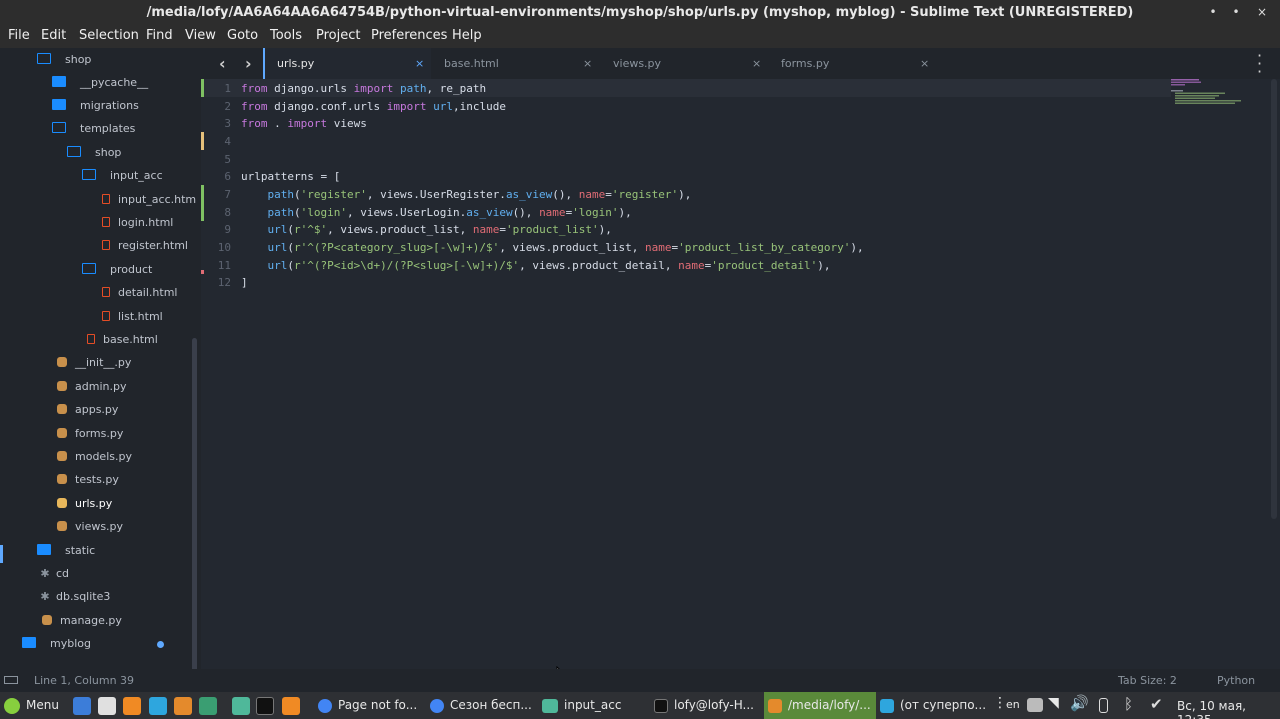 Image resolution: width=1280 pixels, height=719 pixels. Describe the element at coordinates (91, 387) in the screenshot. I see `tree-item: admin.py` at that location.